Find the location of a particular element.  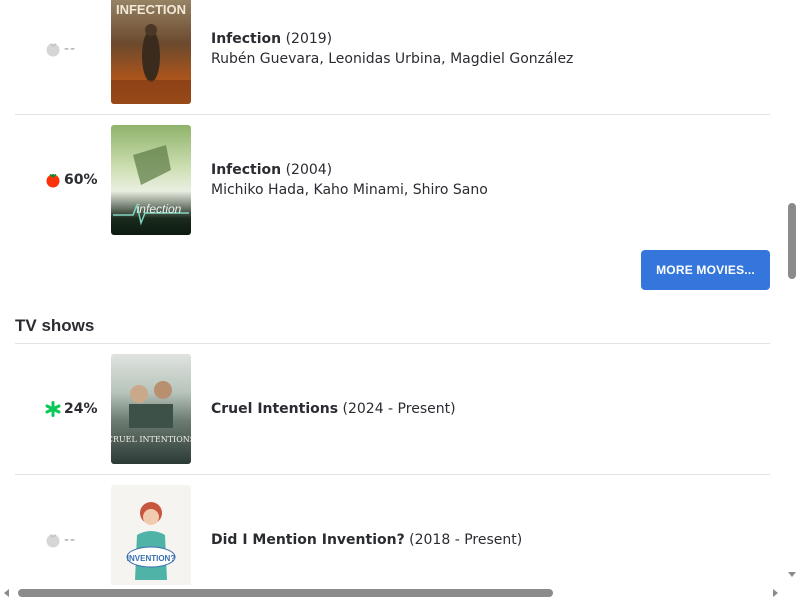

fresh-tomato-icon is located at coordinates (53, 180).